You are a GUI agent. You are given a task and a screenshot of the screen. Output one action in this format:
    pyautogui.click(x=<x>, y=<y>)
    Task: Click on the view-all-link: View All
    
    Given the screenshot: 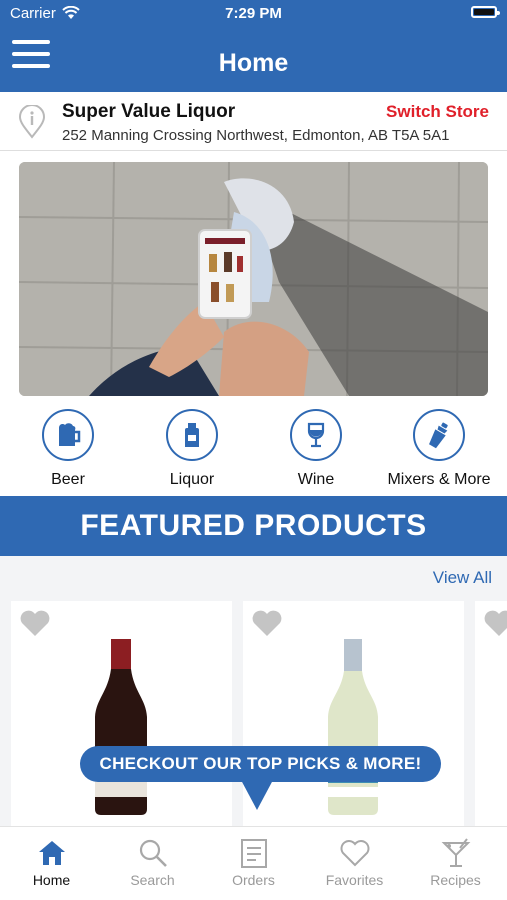 What is the action you would take?
    pyautogui.click(x=462, y=578)
    